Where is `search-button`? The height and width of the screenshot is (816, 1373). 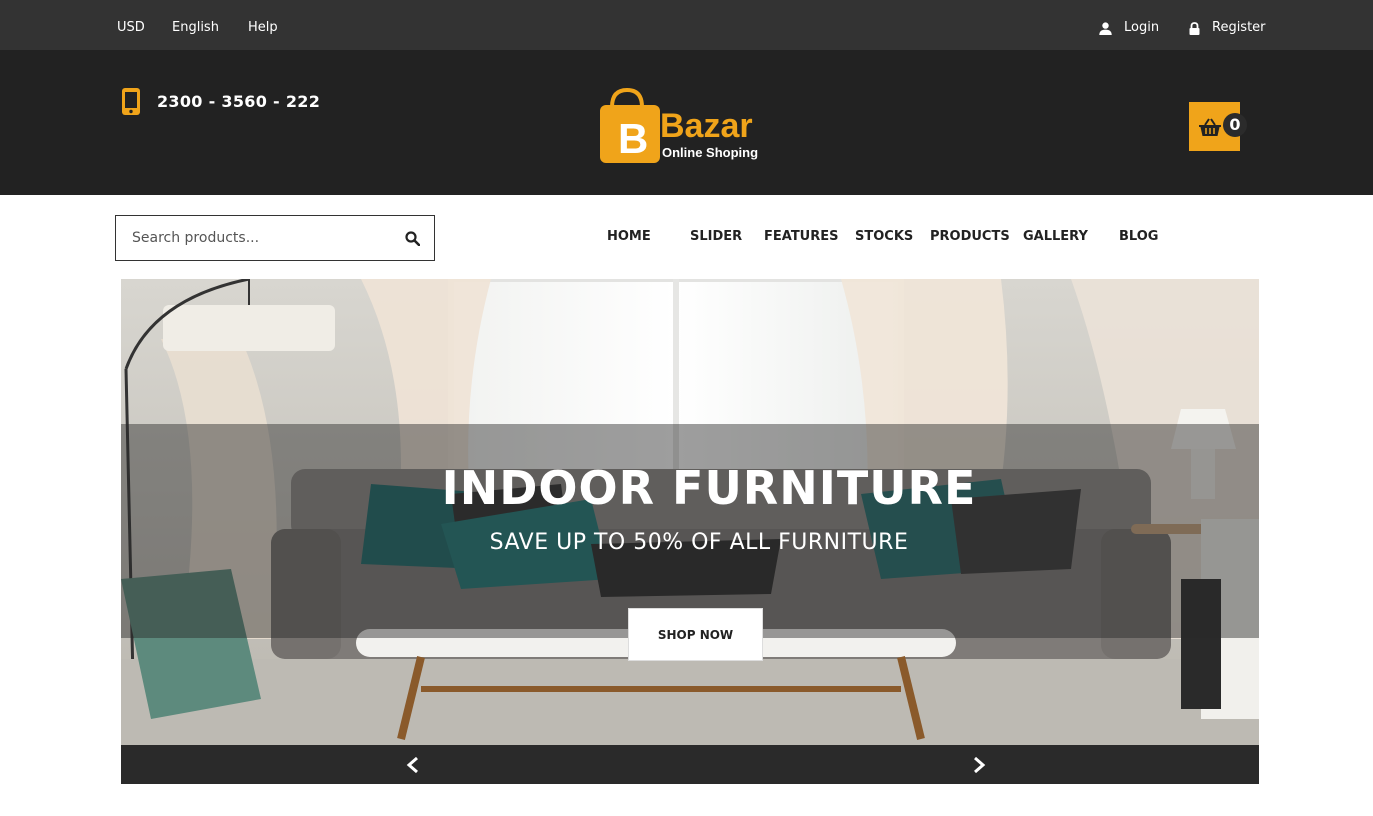
search-button is located at coordinates (413, 240).